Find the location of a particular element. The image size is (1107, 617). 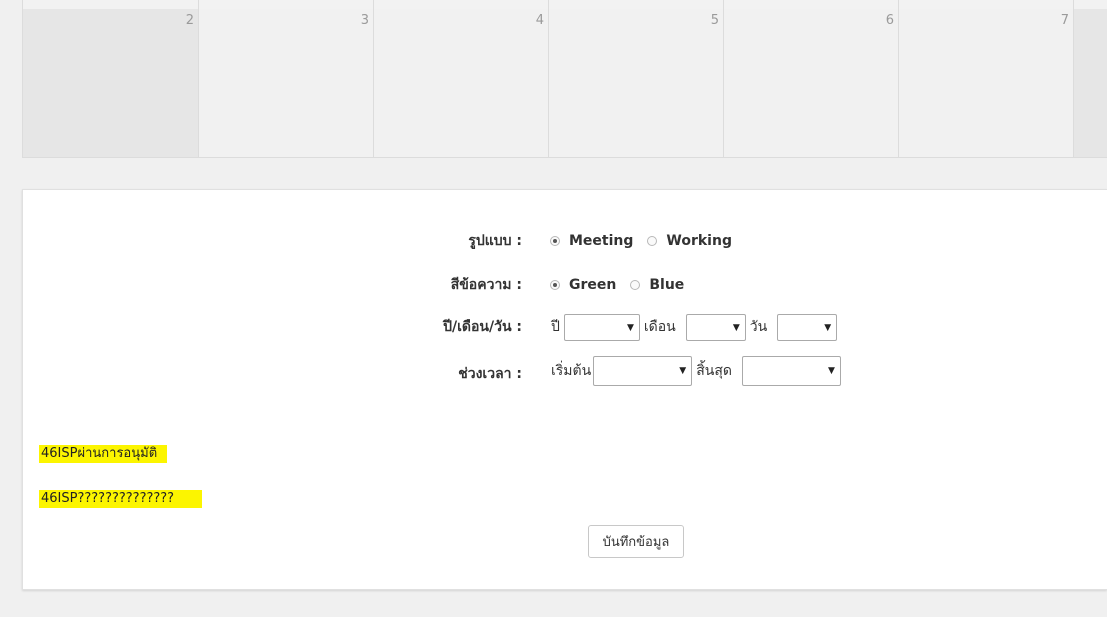

day-select: ▼ is located at coordinates (807, 327).